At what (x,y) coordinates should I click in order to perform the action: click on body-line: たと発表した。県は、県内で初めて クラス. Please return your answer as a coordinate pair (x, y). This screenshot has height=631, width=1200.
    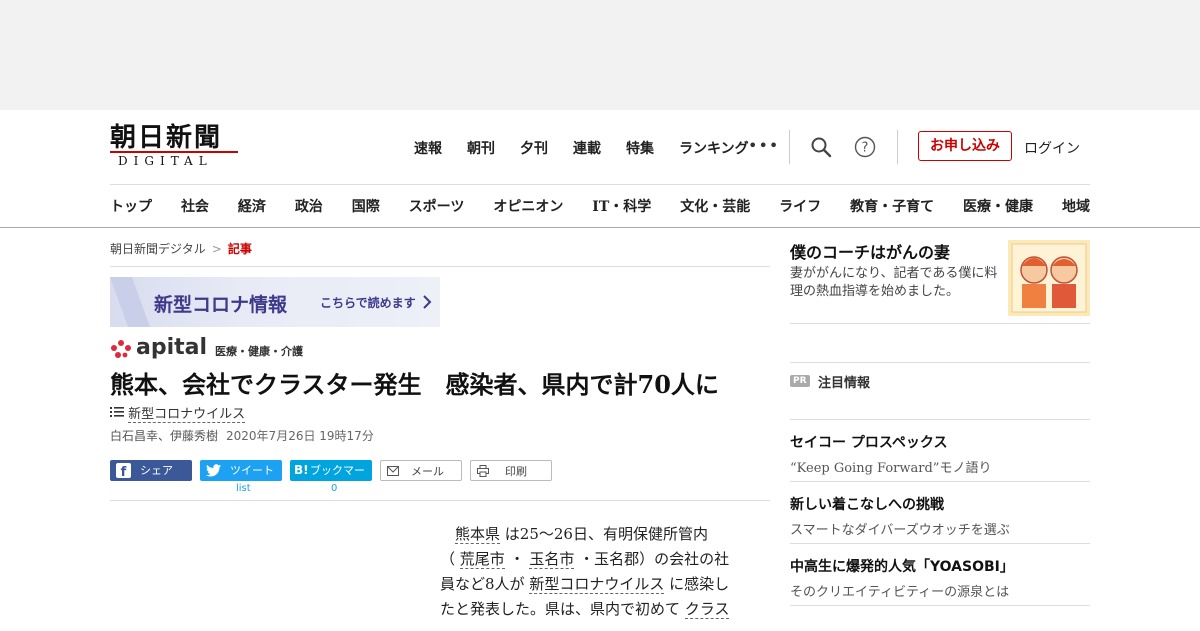
    Looking at the image, I should click on (595, 609).